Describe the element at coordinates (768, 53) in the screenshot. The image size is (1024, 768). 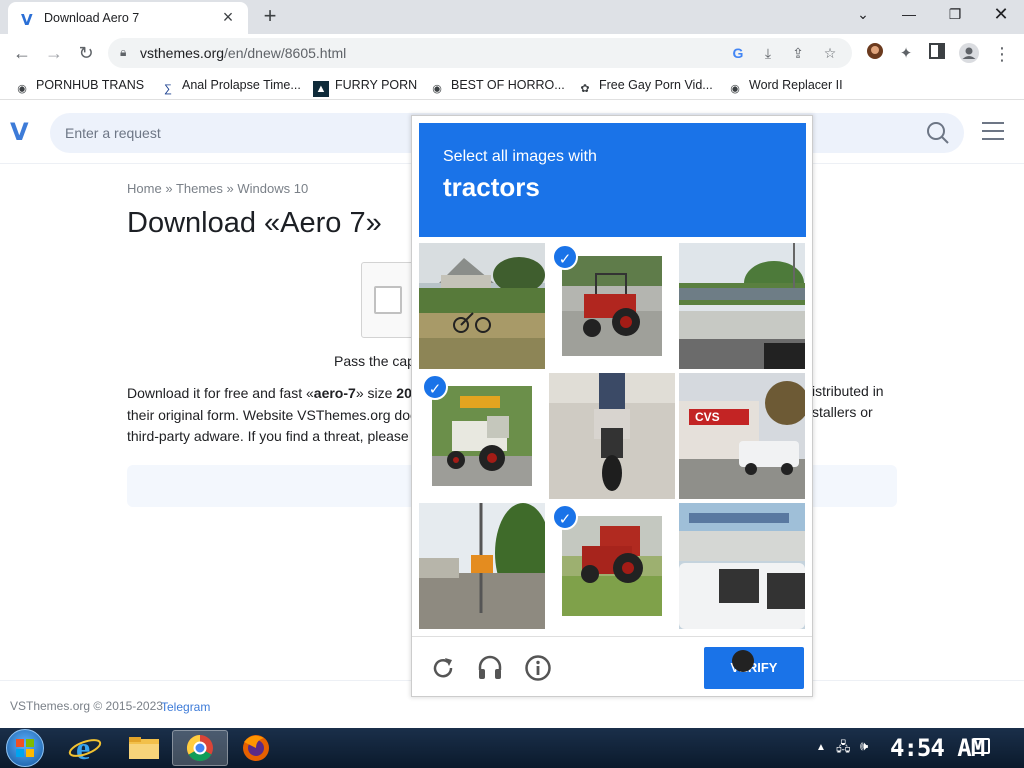
I see `install-icon: ⤓` at that location.